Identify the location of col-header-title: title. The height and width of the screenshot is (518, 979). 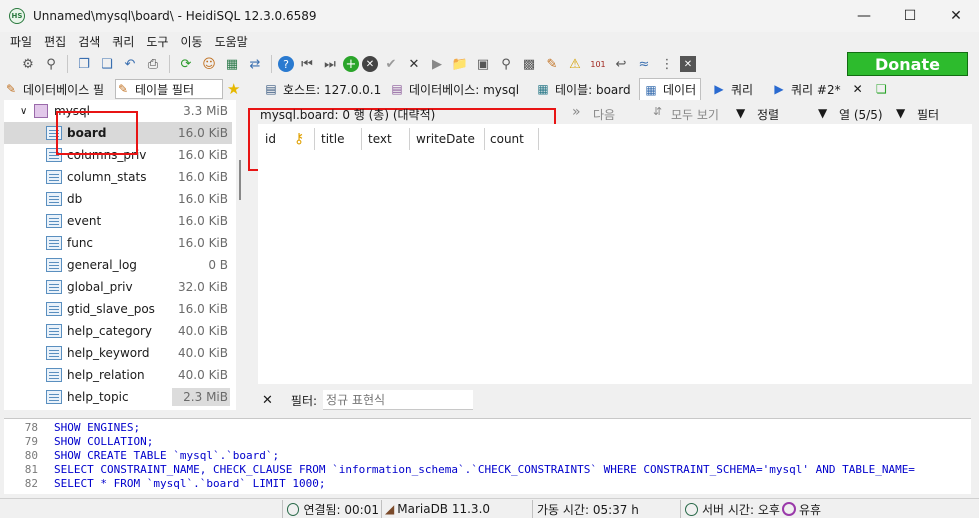
(332, 139).